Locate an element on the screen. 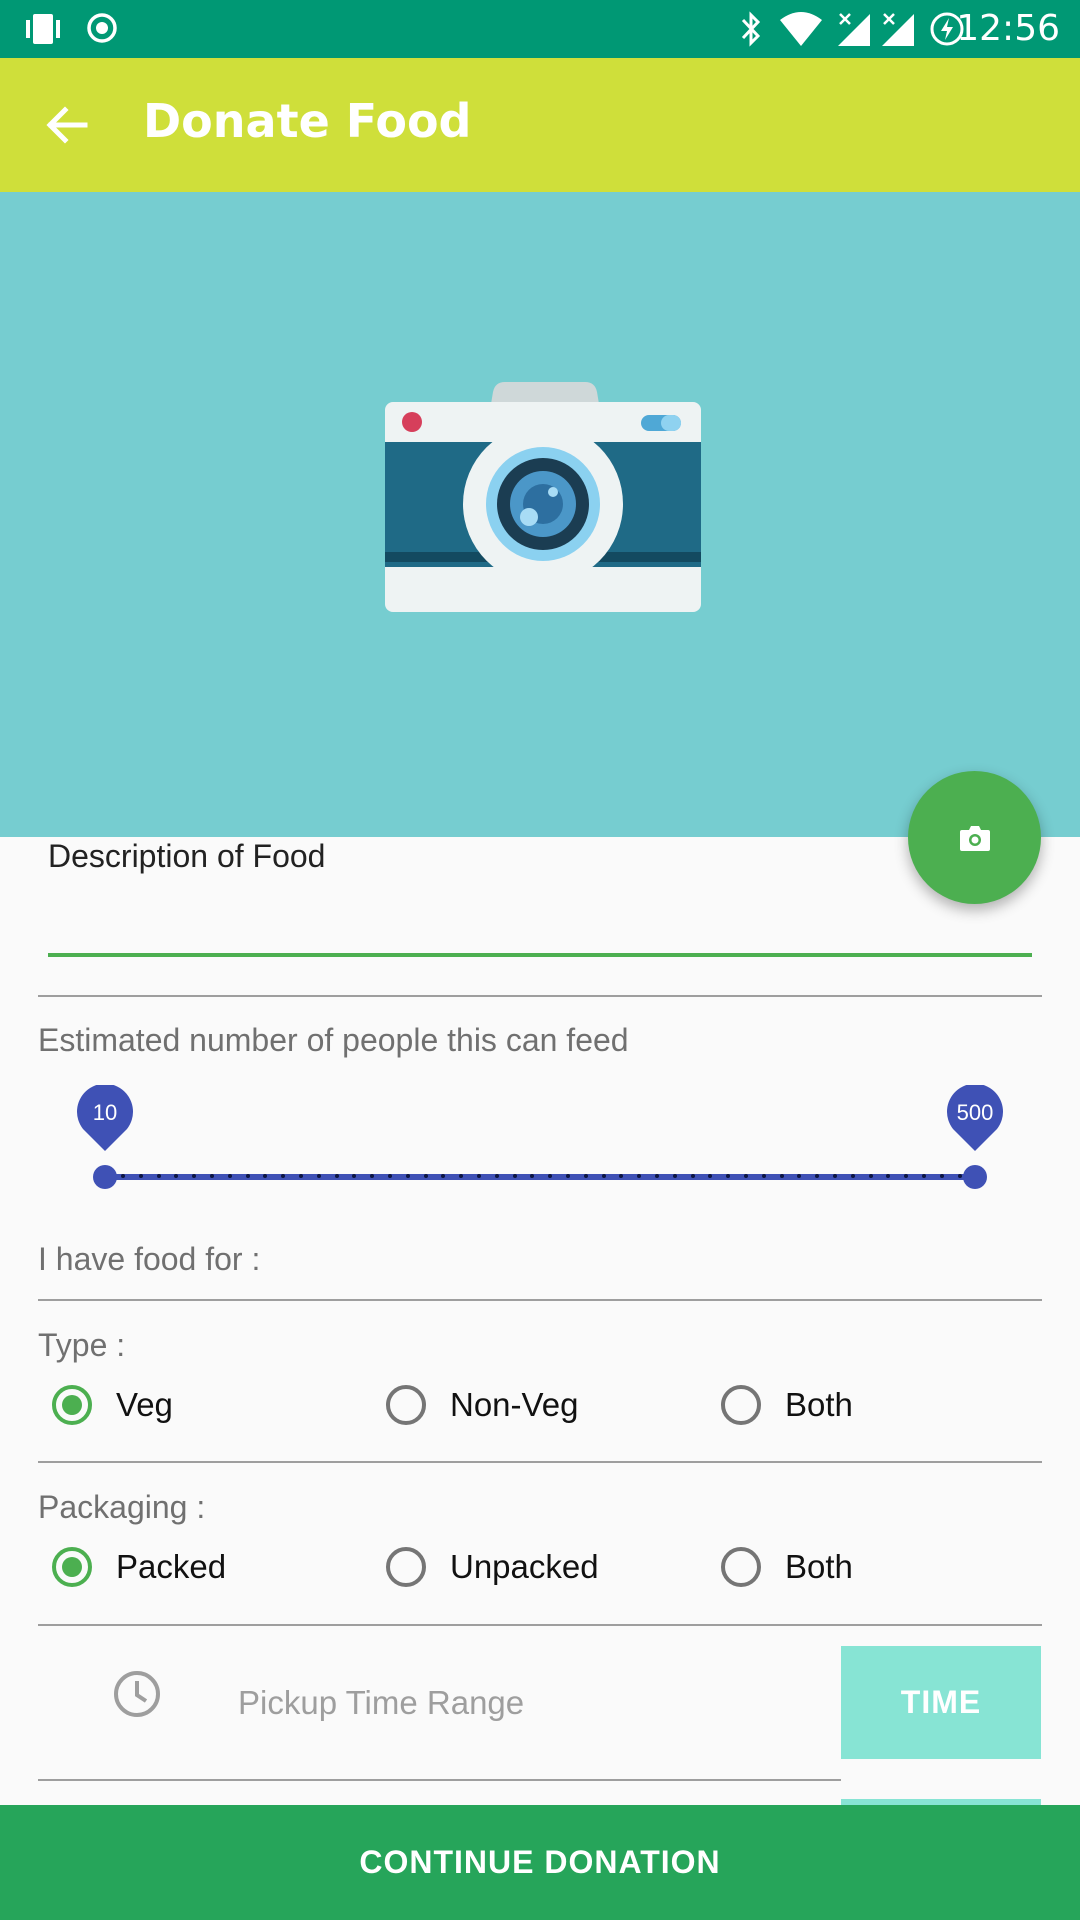 This screenshot has height=1920, width=1080. back-button is located at coordinates (67, 125).